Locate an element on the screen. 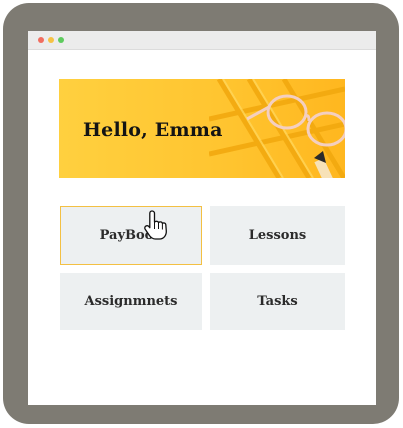 Image resolution: width=403 pixels, height=428 pixels. assignments-label: Assignmnets is located at coordinates (131, 301).